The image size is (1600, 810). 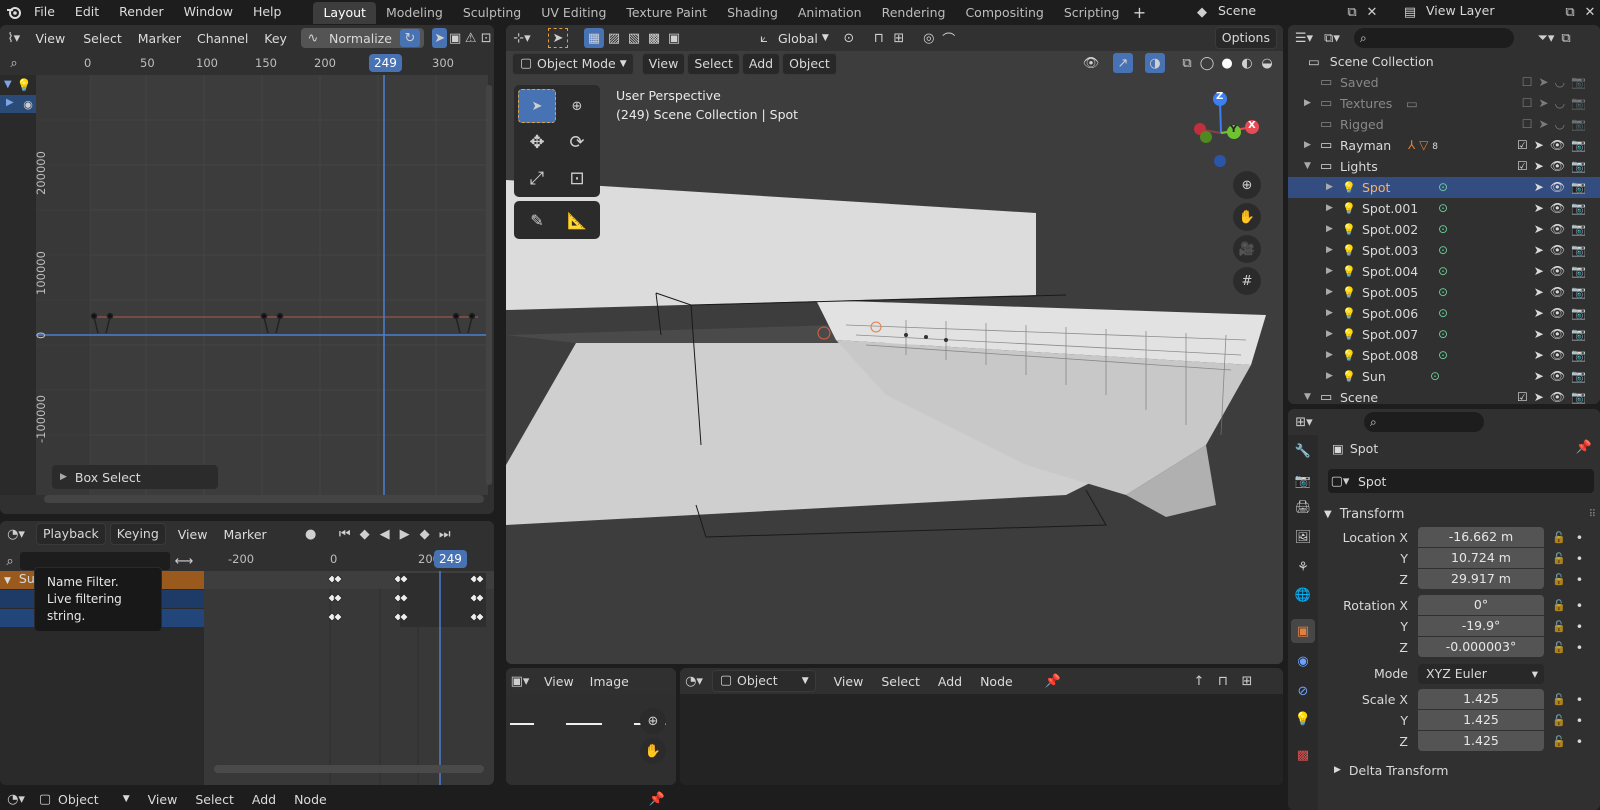 I want to click on current-frame-indicator: 249, so click(x=450, y=559).